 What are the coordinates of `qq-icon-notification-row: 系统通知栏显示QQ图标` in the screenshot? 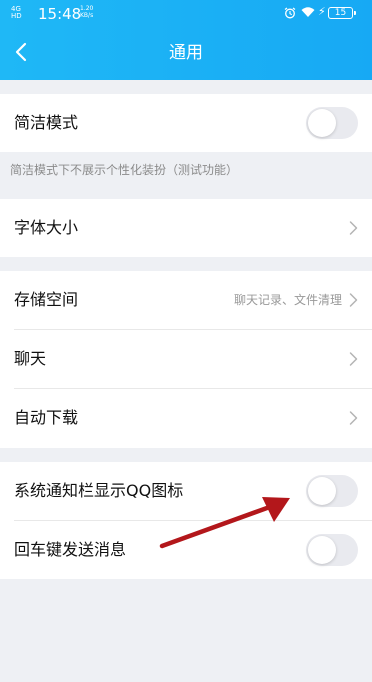 It's located at (186, 491).